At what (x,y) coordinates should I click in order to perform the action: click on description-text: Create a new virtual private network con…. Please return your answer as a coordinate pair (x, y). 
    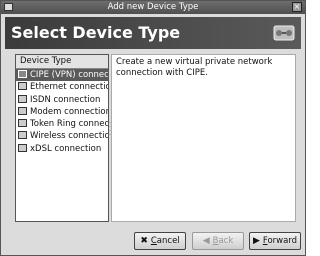
    Looking at the image, I should click on (194, 67).